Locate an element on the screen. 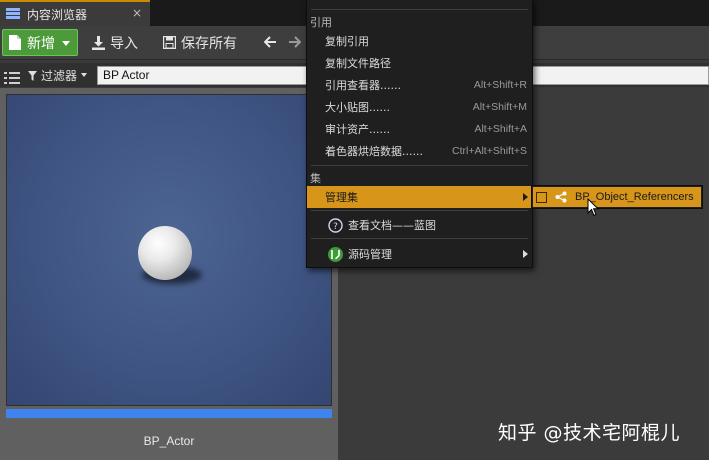  menu-item-label: 查看文档——蓝图 is located at coordinates (392, 225).